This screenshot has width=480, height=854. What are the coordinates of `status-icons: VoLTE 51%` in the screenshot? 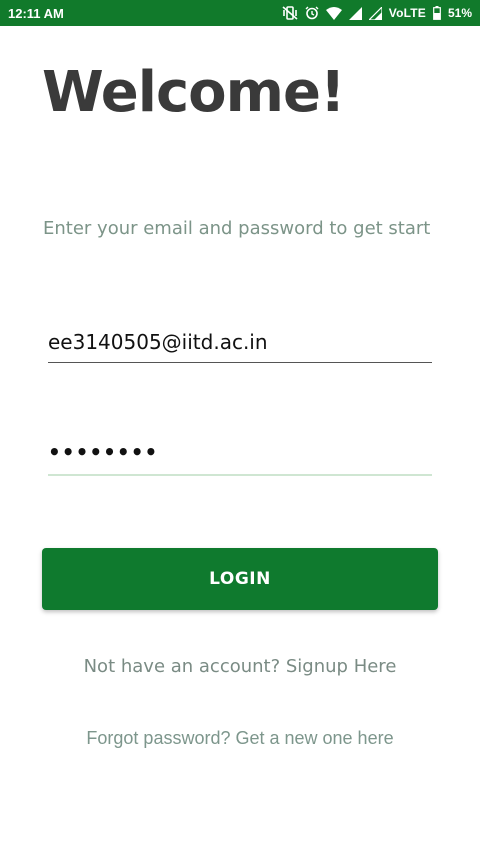 It's located at (377, 13).